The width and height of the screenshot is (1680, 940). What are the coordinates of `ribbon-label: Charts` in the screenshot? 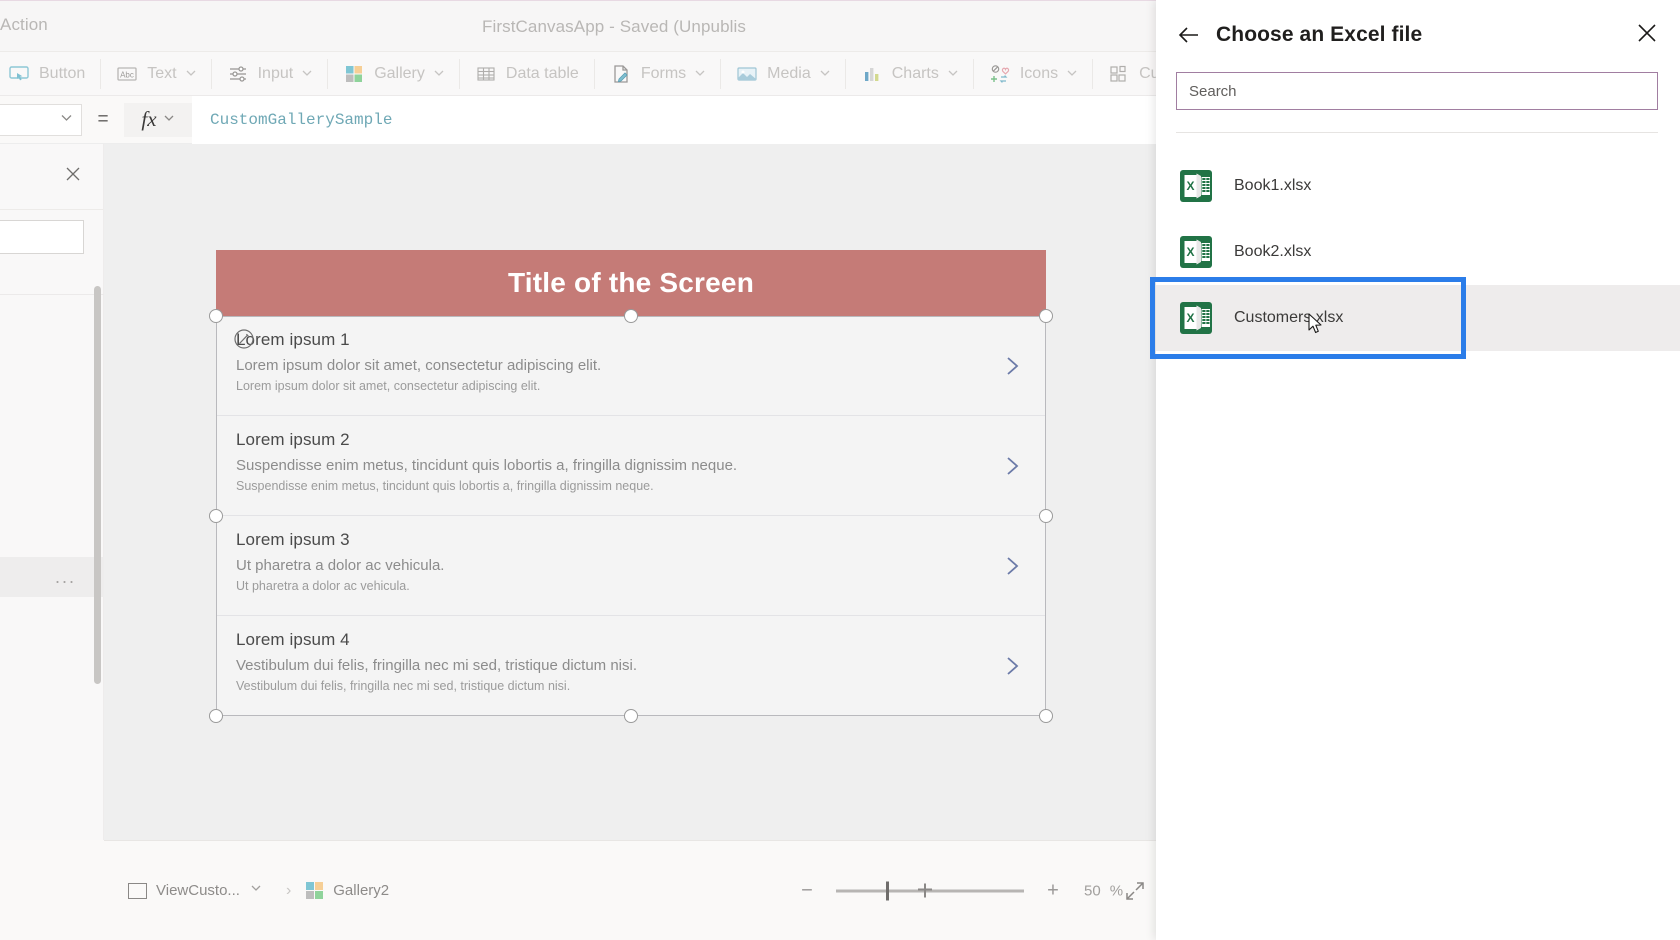 It's located at (915, 73).